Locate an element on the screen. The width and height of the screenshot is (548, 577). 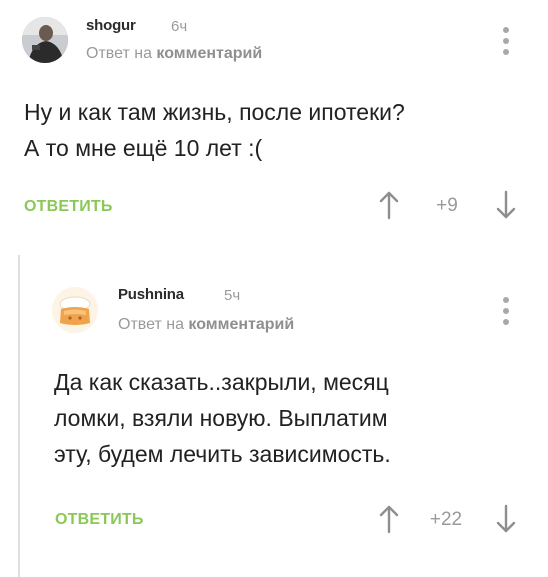
comment-text-line: Да как сказать..закрыли, месяц is located at coordinates (221, 382).